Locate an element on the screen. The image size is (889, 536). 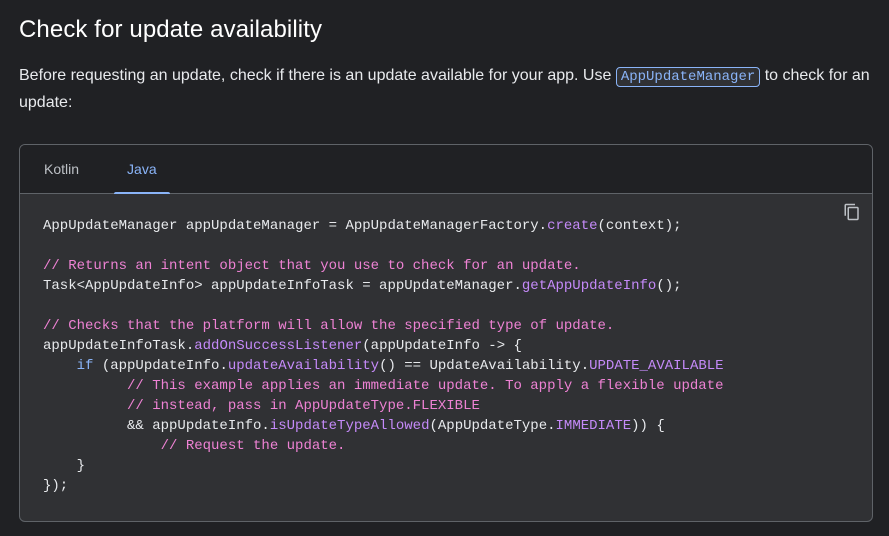
code-comment: // Request the update. is located at coordinates (194, 446).